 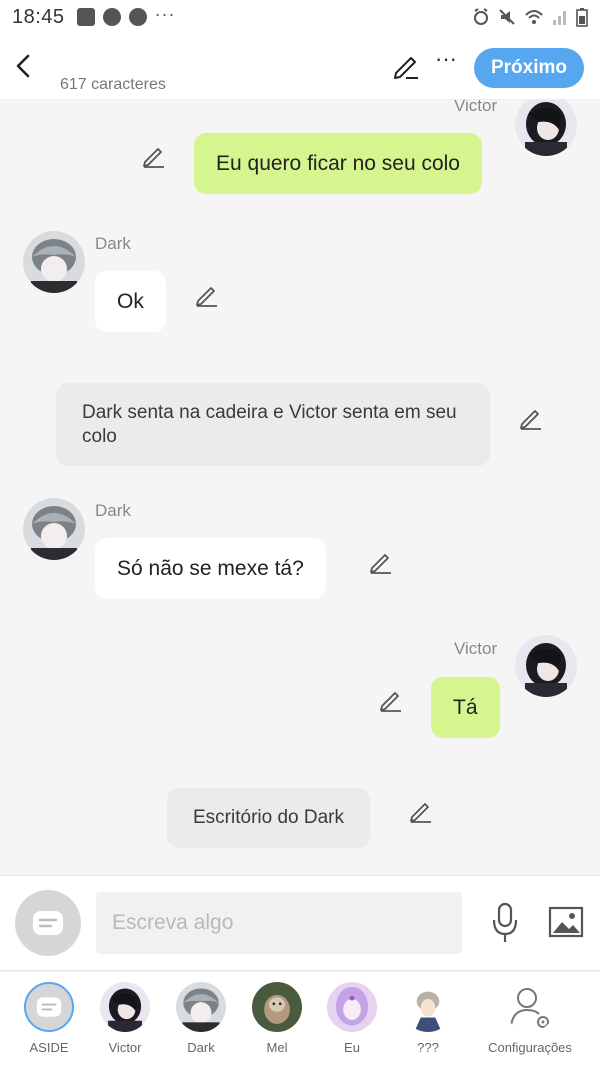 I want to click on status-time: 18:45, so click(x=38, y=16).